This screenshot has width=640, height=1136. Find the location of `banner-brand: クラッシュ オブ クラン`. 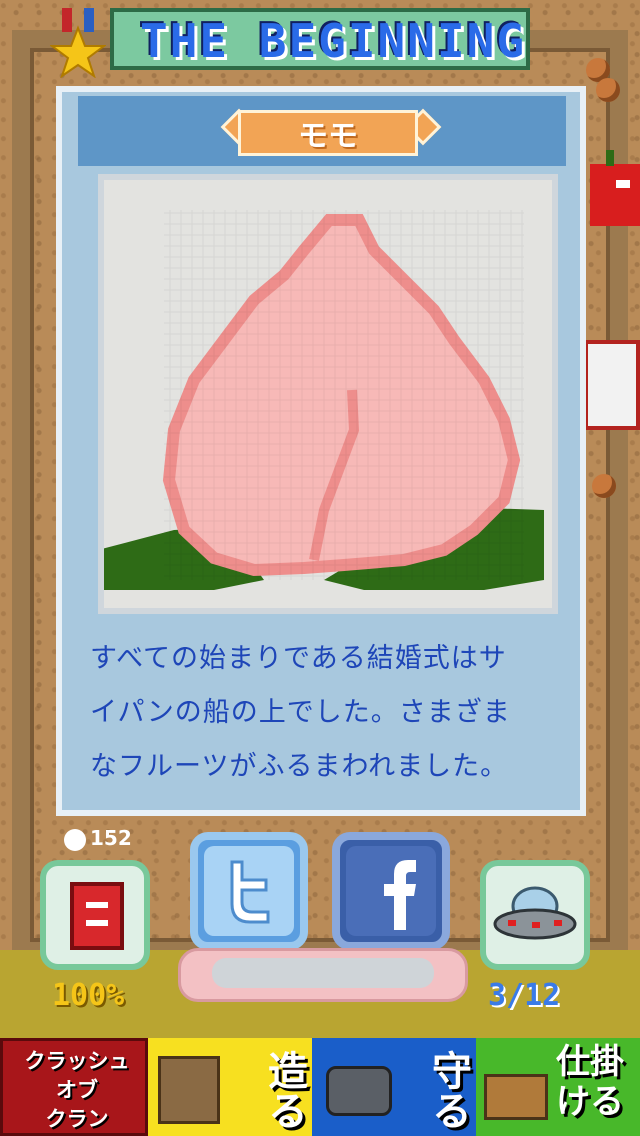

banner-brand: クラッシュ オブ クラン is located at coordinates (74, 1087).